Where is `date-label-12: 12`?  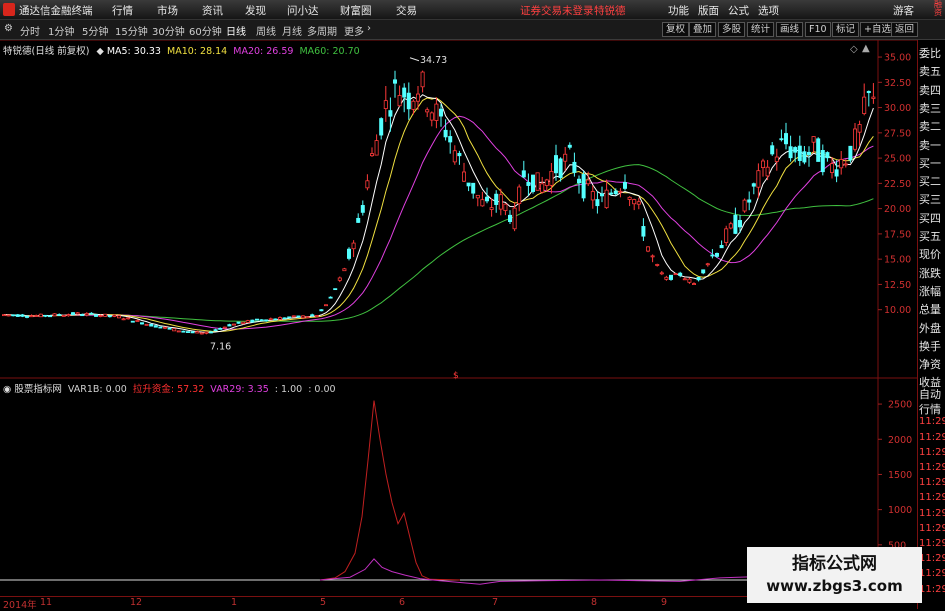
date-label-12: 12 is located at coordinates (136, 602).